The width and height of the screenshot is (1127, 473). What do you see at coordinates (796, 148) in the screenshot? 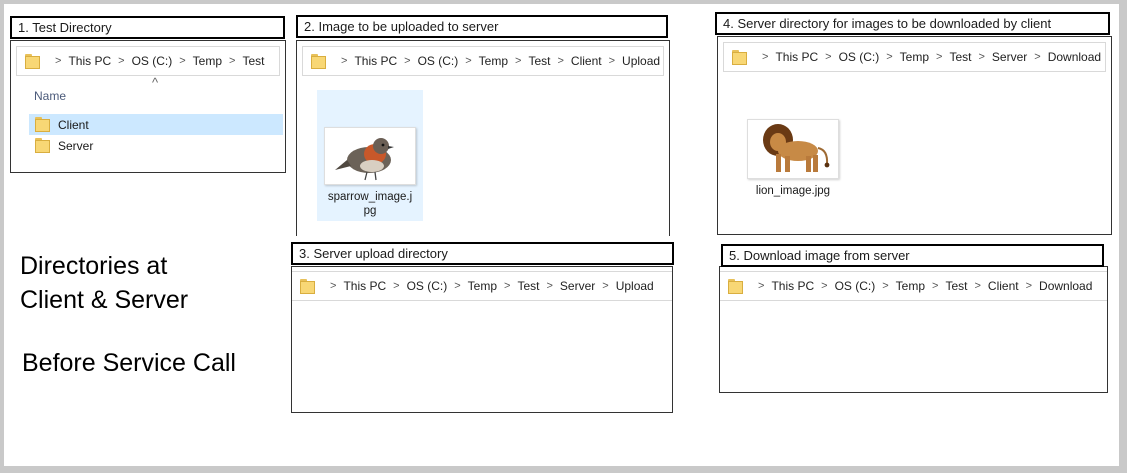
I see `lion-image` at bounding box center [796, 148].